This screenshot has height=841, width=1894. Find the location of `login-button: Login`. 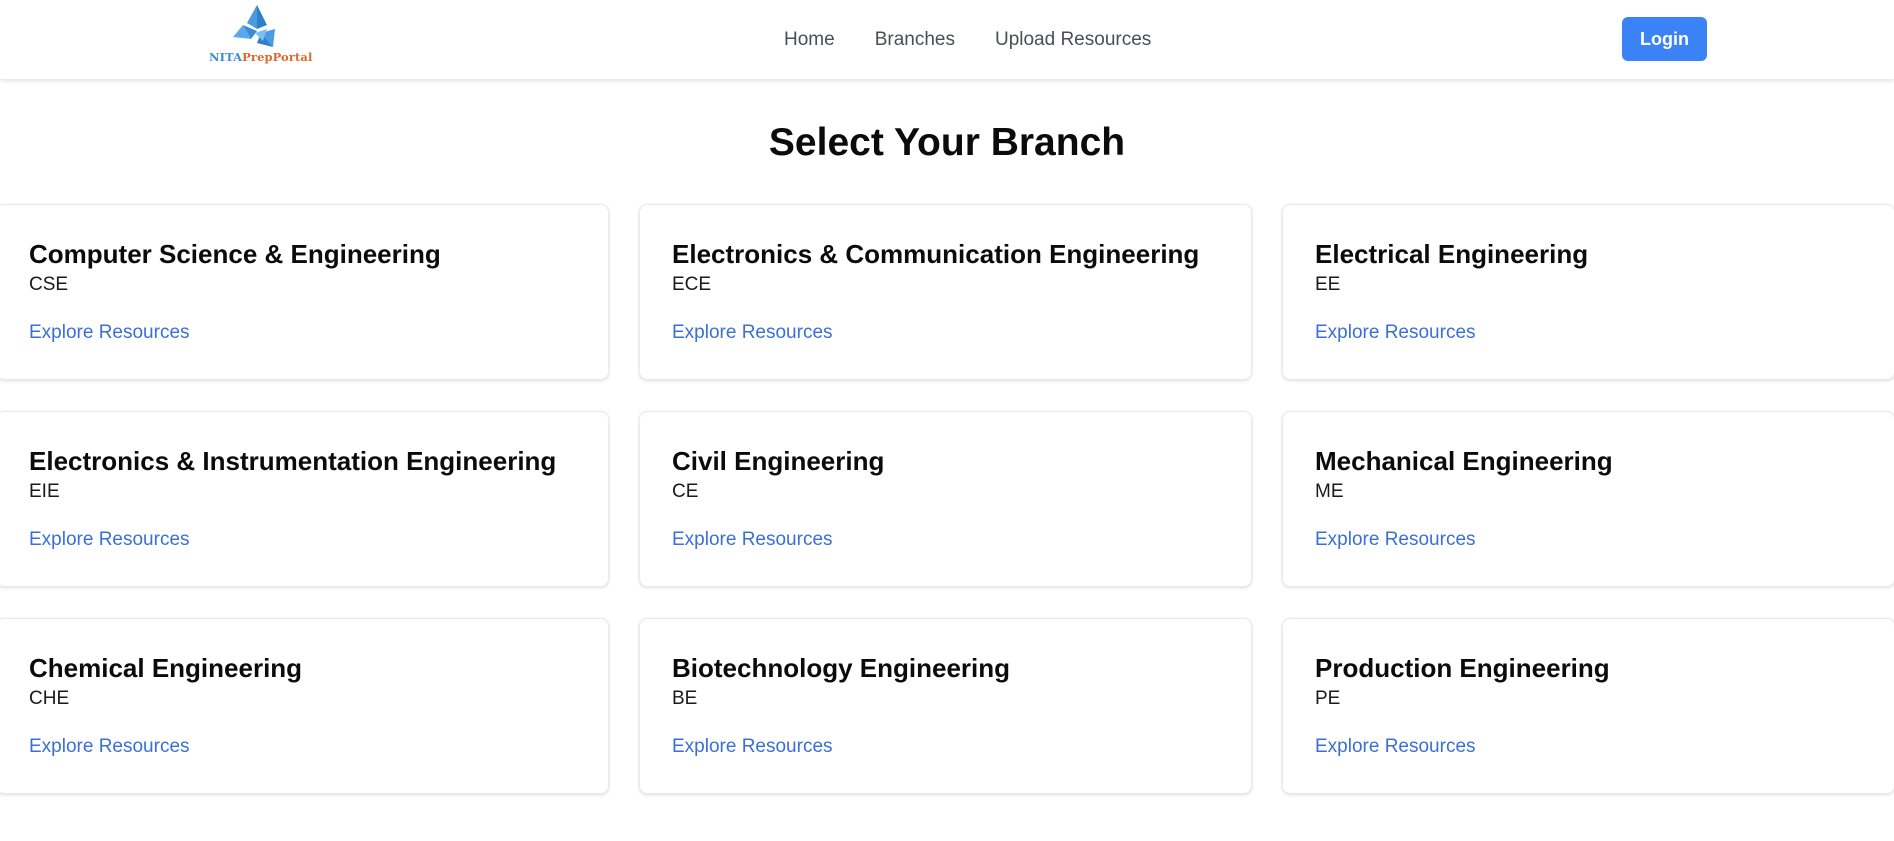

login-button: Login is located at coordinates (1664, 39).